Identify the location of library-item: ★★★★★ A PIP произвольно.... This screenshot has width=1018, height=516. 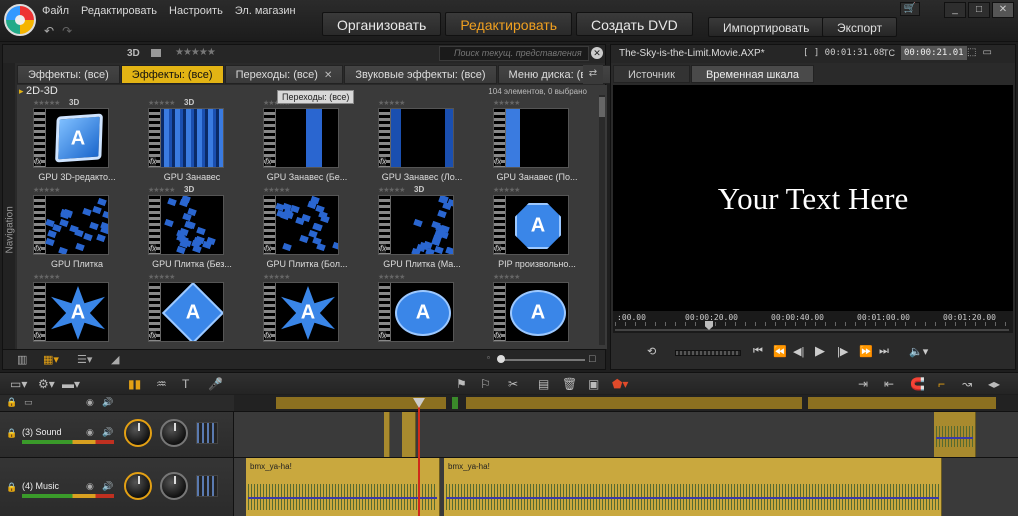
(544, 229).